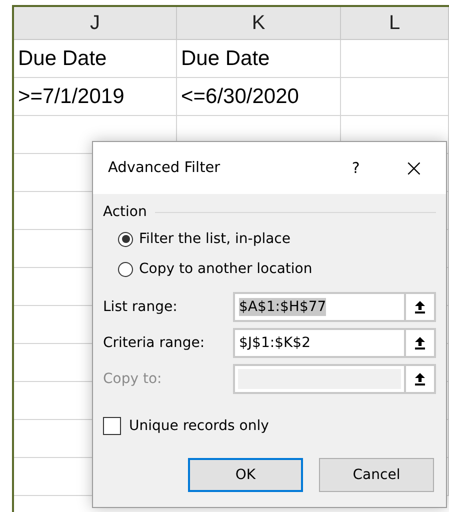 The image size is (449, 512). I want to click on cell-text: >=7/1/2019, so click(71, 96).